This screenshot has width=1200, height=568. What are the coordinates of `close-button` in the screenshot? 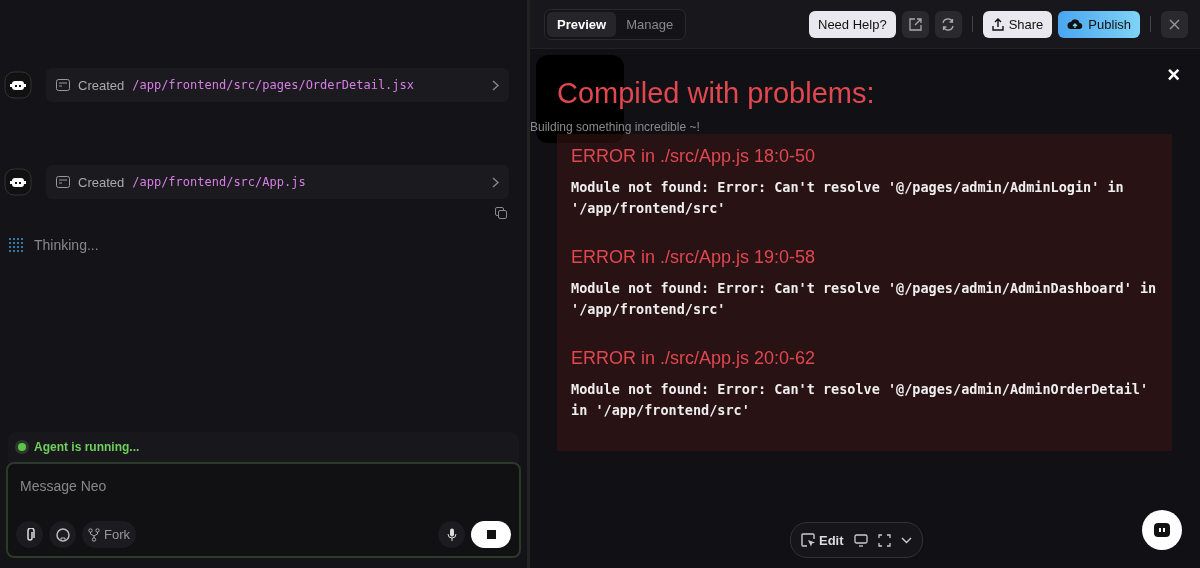 It's located at (1174, 24).